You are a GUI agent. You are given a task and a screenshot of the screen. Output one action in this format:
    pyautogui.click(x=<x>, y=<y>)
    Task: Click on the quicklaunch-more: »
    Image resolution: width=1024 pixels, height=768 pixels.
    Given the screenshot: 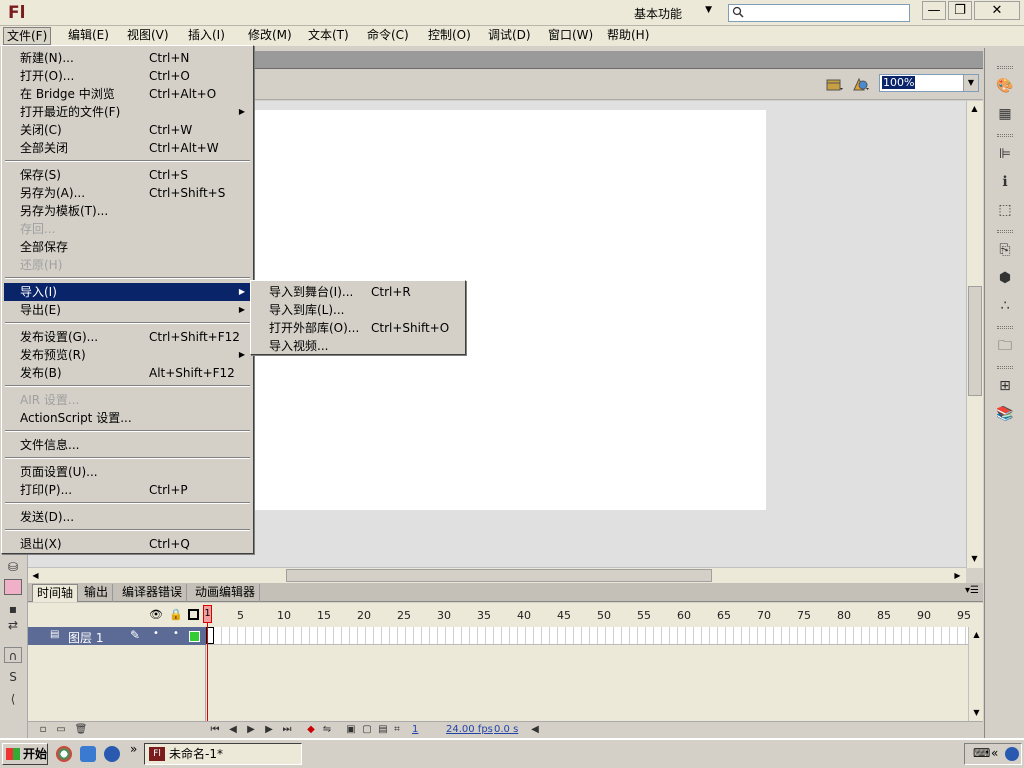 What is the action you would take?
    pyautogui.click(x=133, y=749)
    